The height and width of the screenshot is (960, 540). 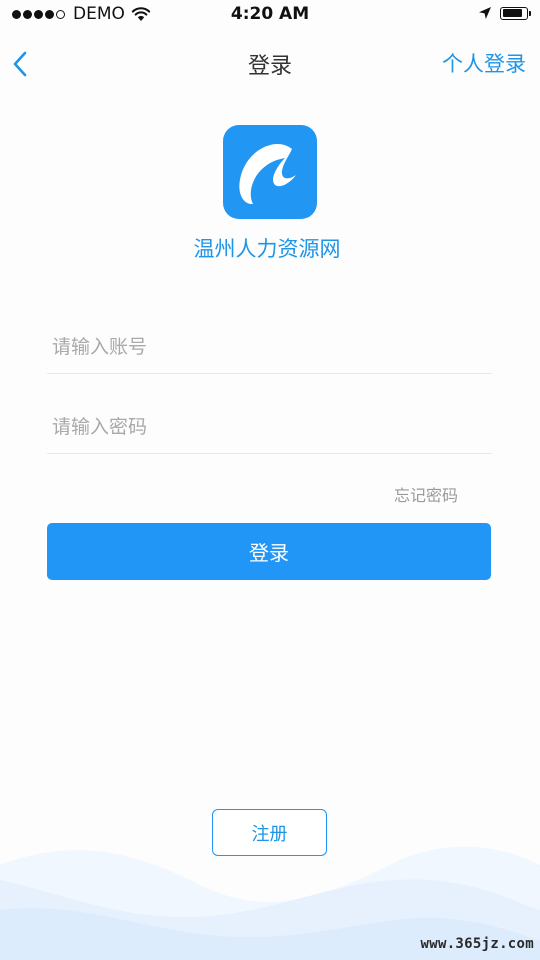 I want to click on battery-level, so click(x=512, y=13).